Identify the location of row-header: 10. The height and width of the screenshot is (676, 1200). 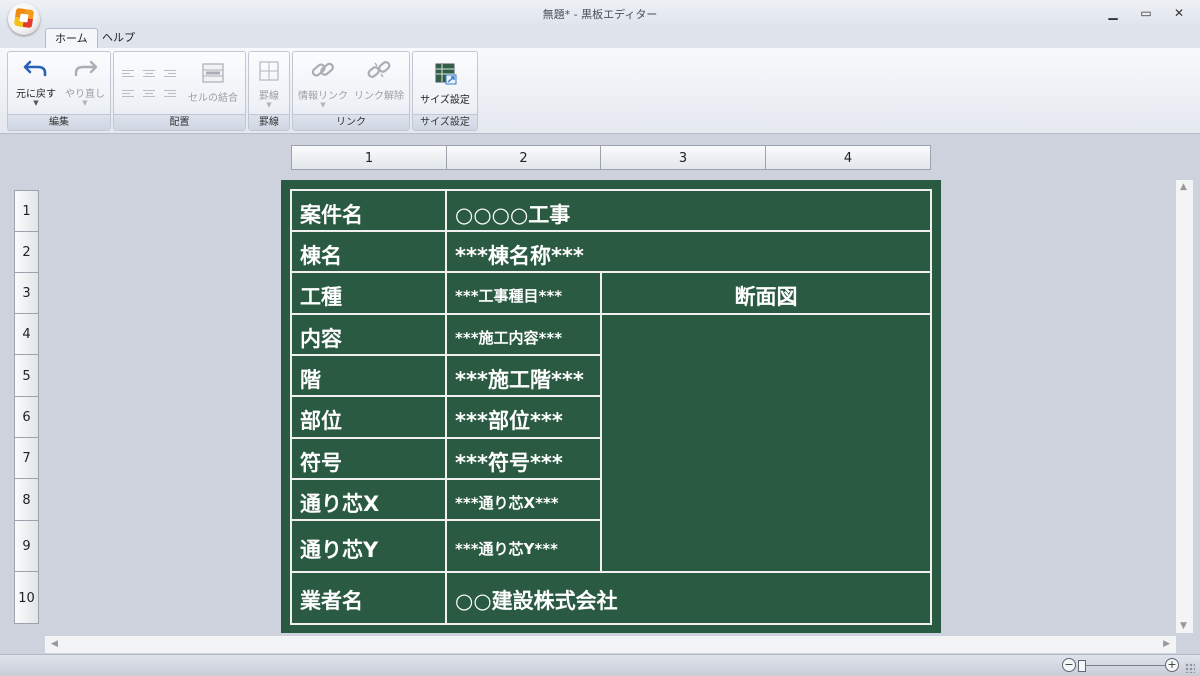
(26, 597).